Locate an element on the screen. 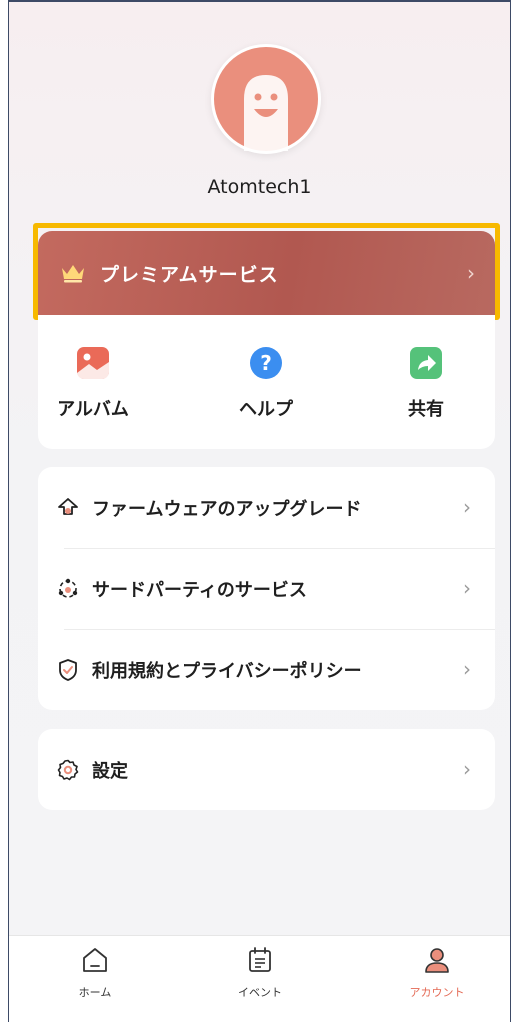  top-border is located at coordinates (259, 1).